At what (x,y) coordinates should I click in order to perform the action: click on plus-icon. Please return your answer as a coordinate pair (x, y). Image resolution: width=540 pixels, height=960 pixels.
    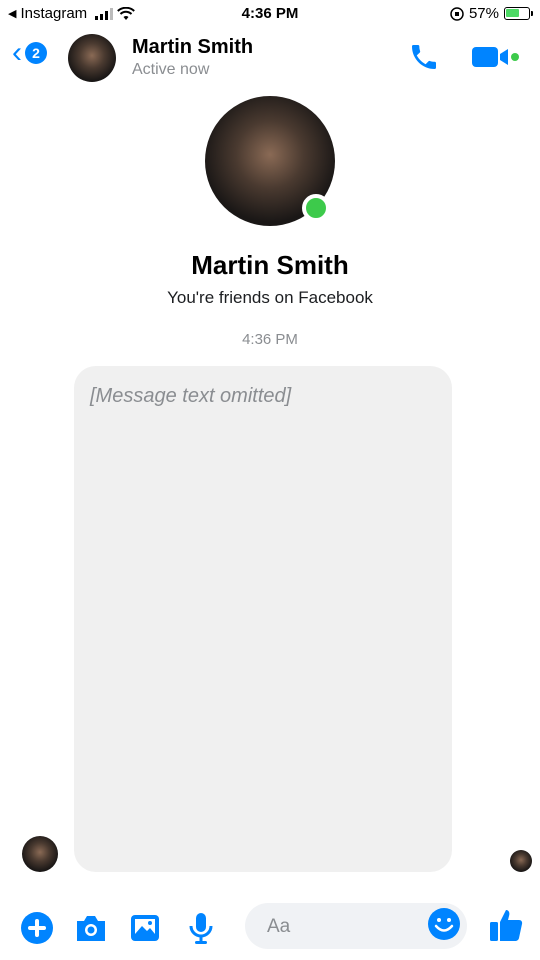
    Looking at the image, I should click on (37, 928).